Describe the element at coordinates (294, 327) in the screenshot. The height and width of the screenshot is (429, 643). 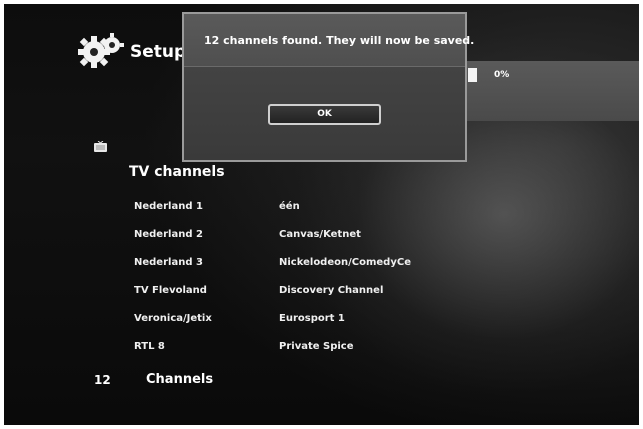
I see `channel-row: Veronica/Jetix Eurosport 1` at that location.